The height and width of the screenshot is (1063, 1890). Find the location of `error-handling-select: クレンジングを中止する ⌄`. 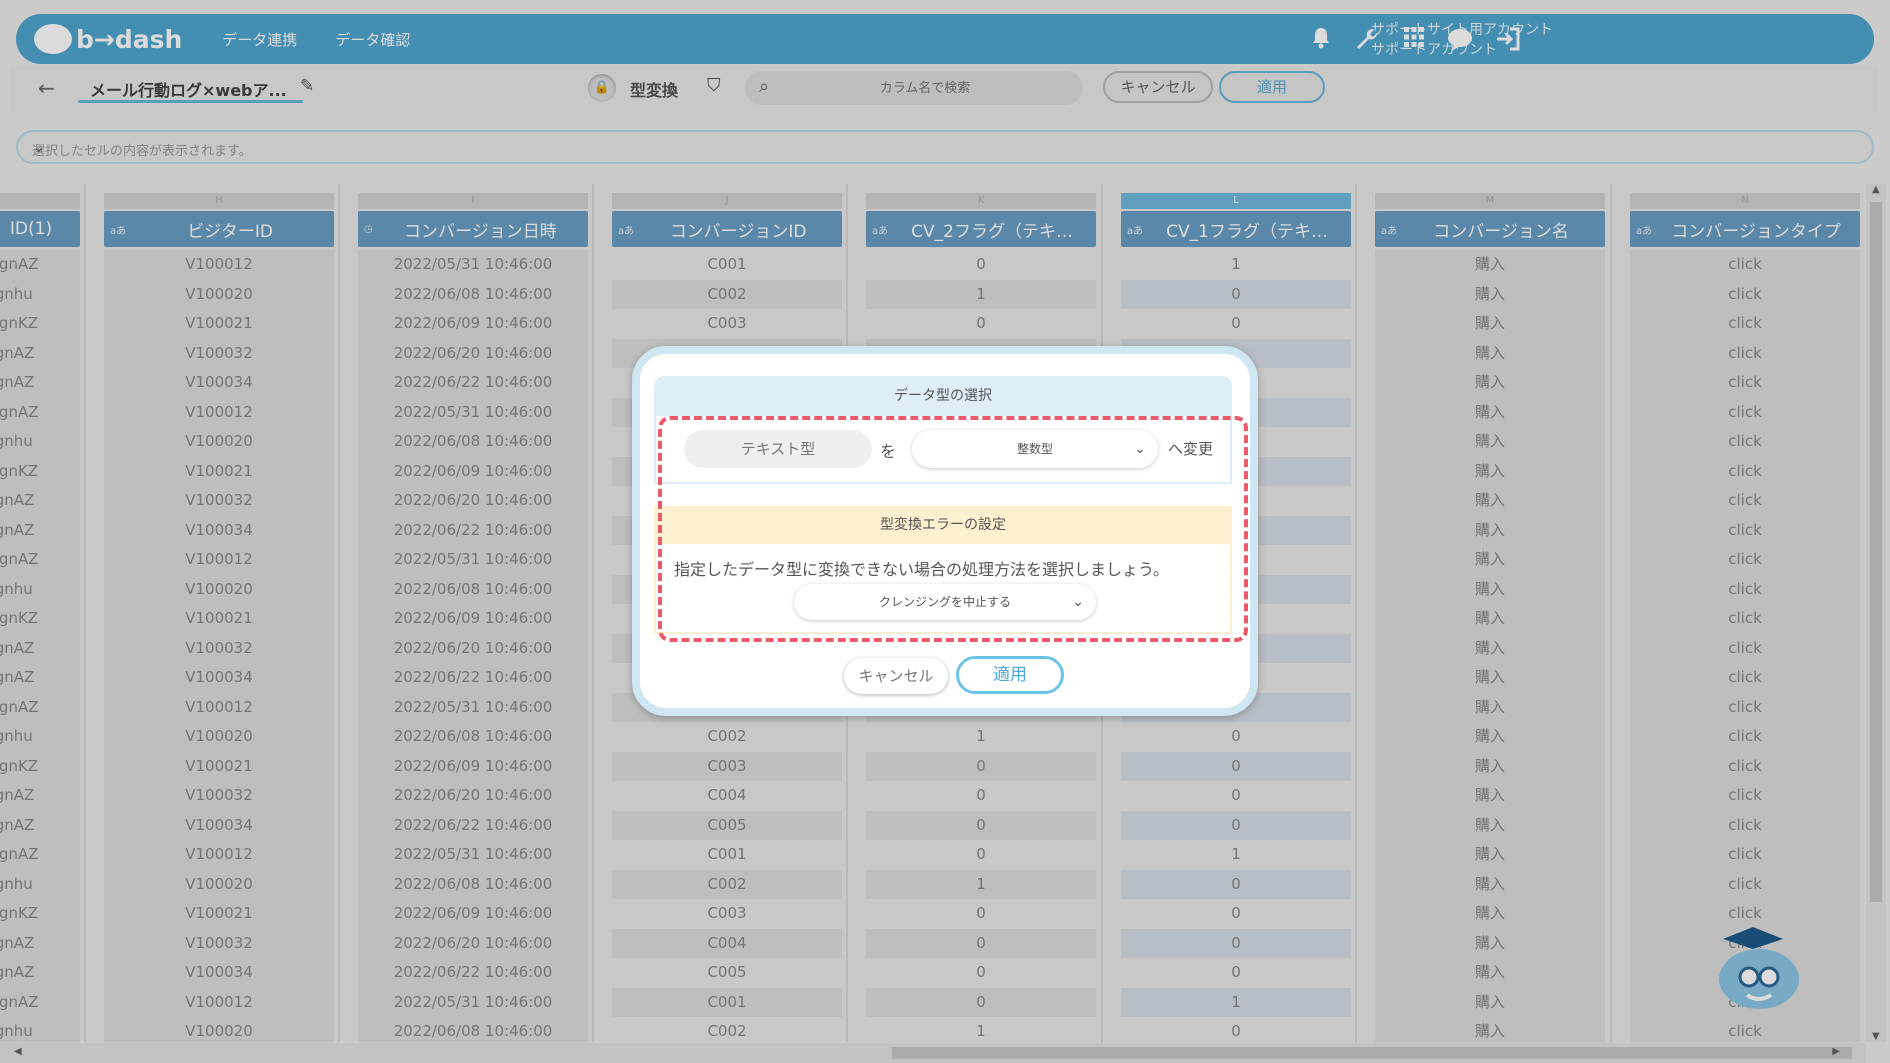

error-handling-select: クレンジングを中止する ⌄ is located at coordinates (945, 602).